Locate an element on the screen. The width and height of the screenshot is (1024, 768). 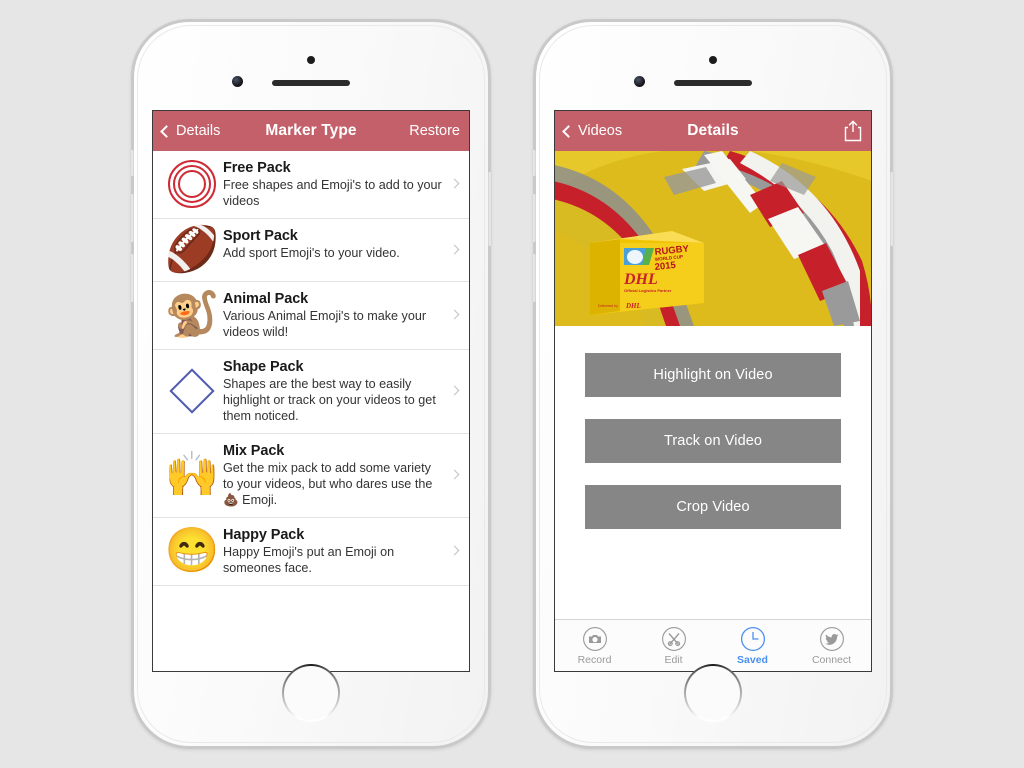
share-icon is located at coordinates (853, 131).